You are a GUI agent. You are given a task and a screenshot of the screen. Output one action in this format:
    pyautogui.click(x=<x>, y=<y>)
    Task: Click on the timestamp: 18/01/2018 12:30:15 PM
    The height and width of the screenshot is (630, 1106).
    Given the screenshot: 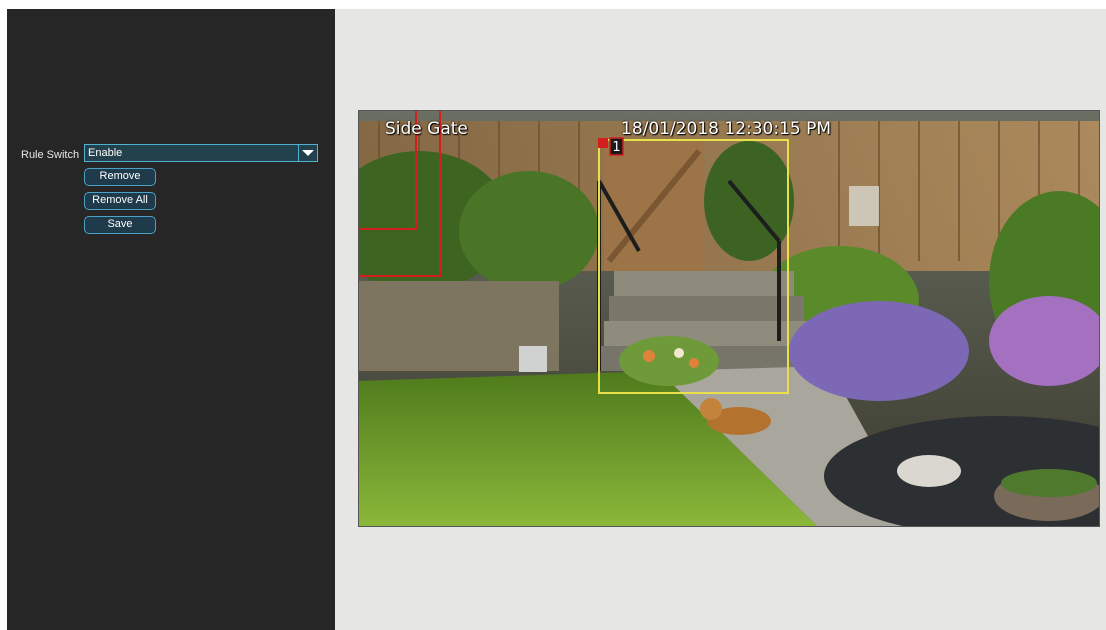 What is the action you would take?
    pyautogui.click(x=726, y=129)
    